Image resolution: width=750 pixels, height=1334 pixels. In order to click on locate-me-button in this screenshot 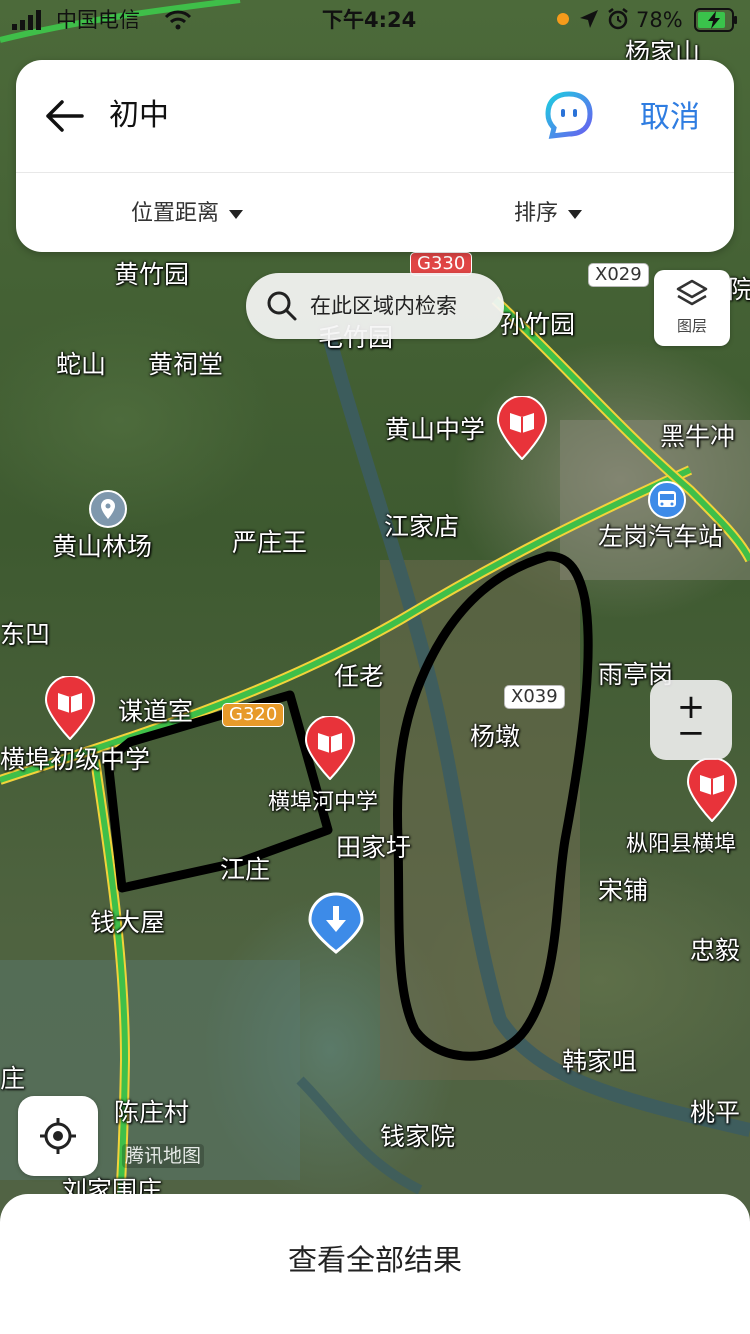, I will do `click(58, 1136)`.